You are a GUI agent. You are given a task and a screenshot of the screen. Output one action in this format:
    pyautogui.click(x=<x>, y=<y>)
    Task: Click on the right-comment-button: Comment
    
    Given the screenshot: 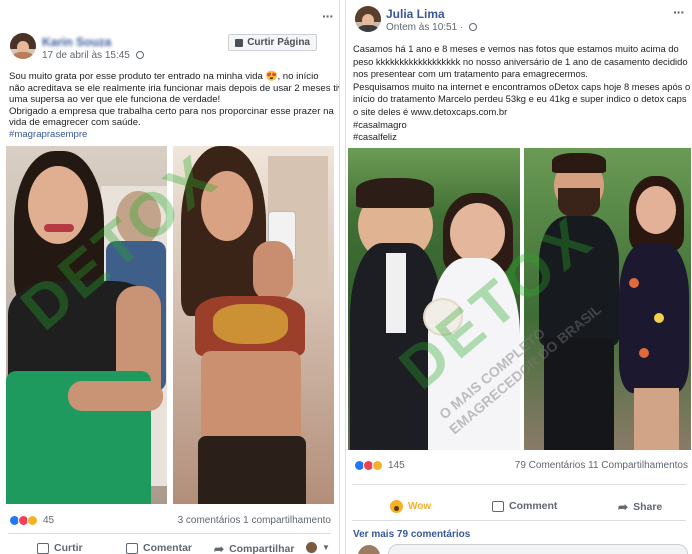 What is the action you would take?
    pyautogui.click(x=524, y=506)
    